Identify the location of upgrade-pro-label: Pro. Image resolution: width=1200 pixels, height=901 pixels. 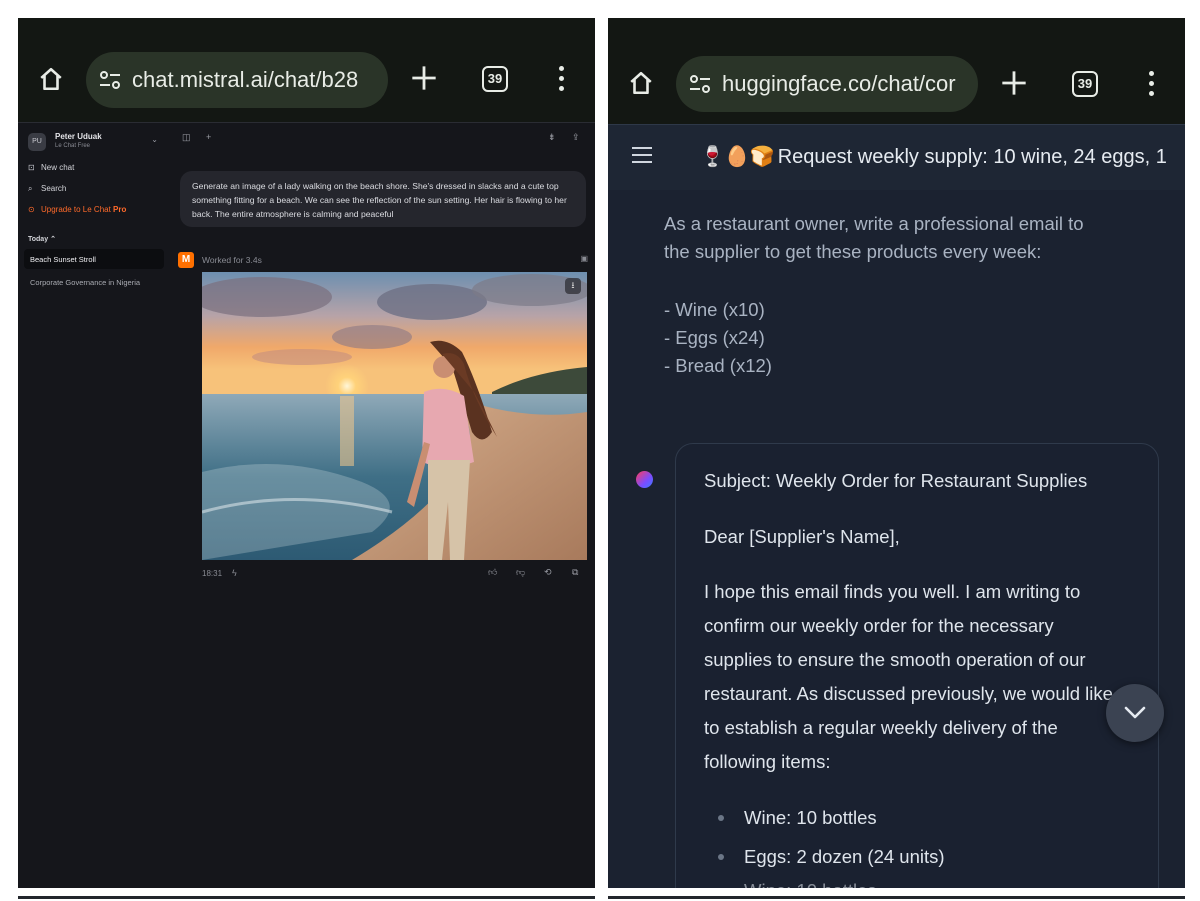
(120, 209).